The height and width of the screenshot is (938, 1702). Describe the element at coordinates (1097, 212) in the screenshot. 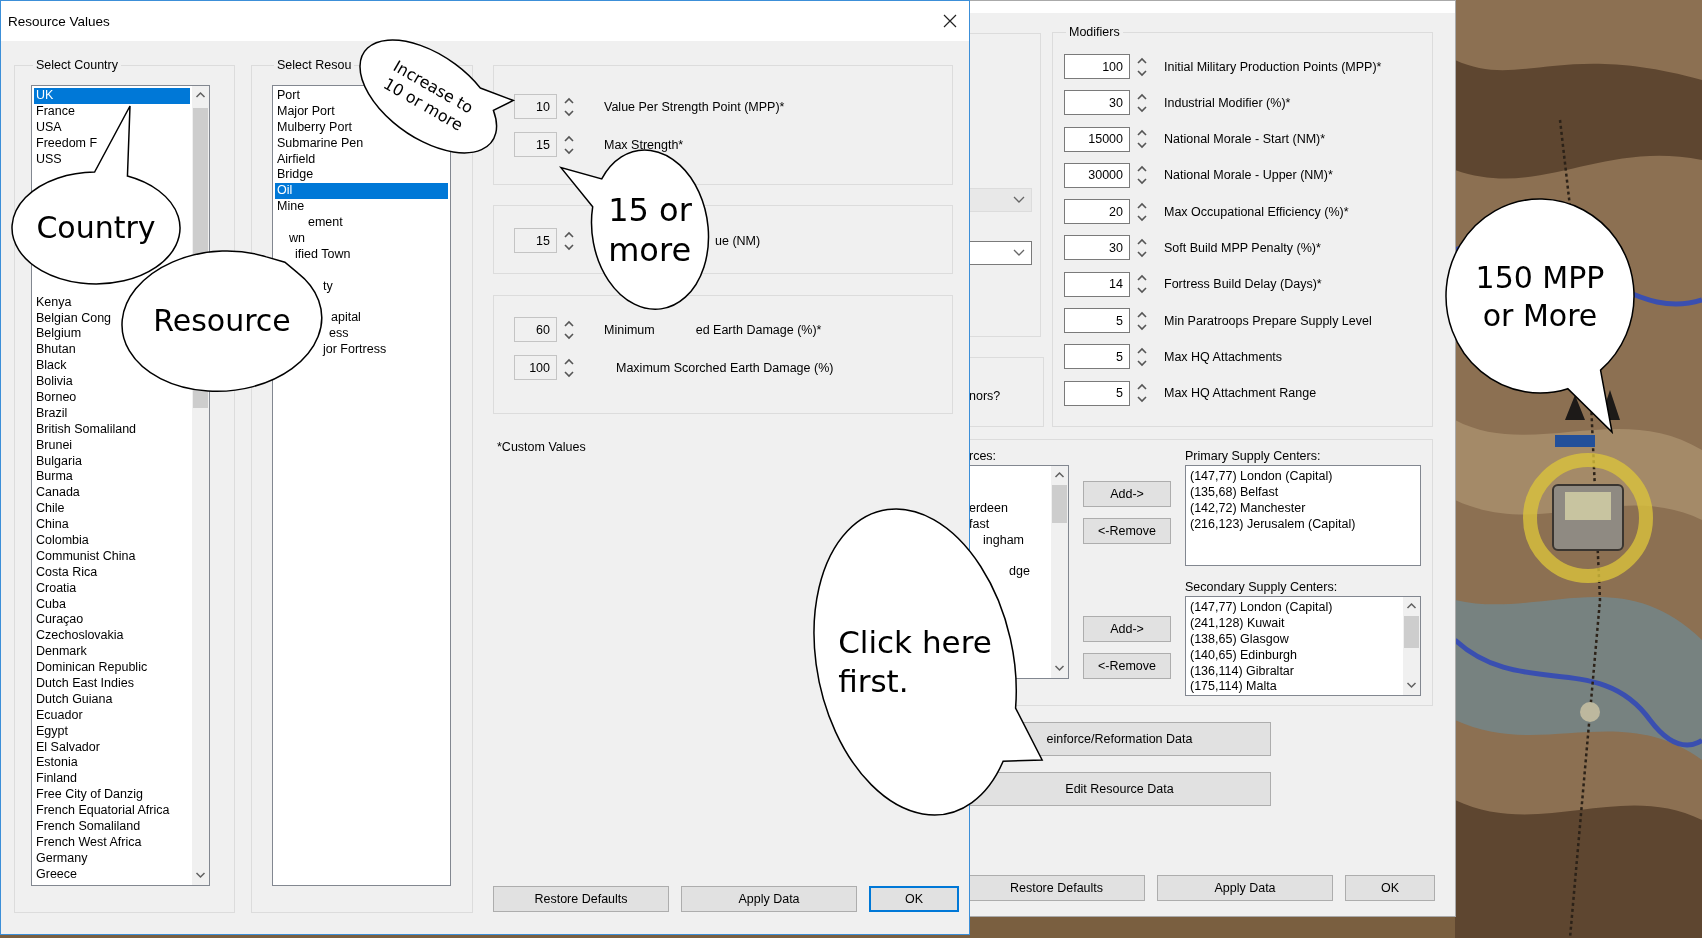

I see `number-field: 20` at that location.